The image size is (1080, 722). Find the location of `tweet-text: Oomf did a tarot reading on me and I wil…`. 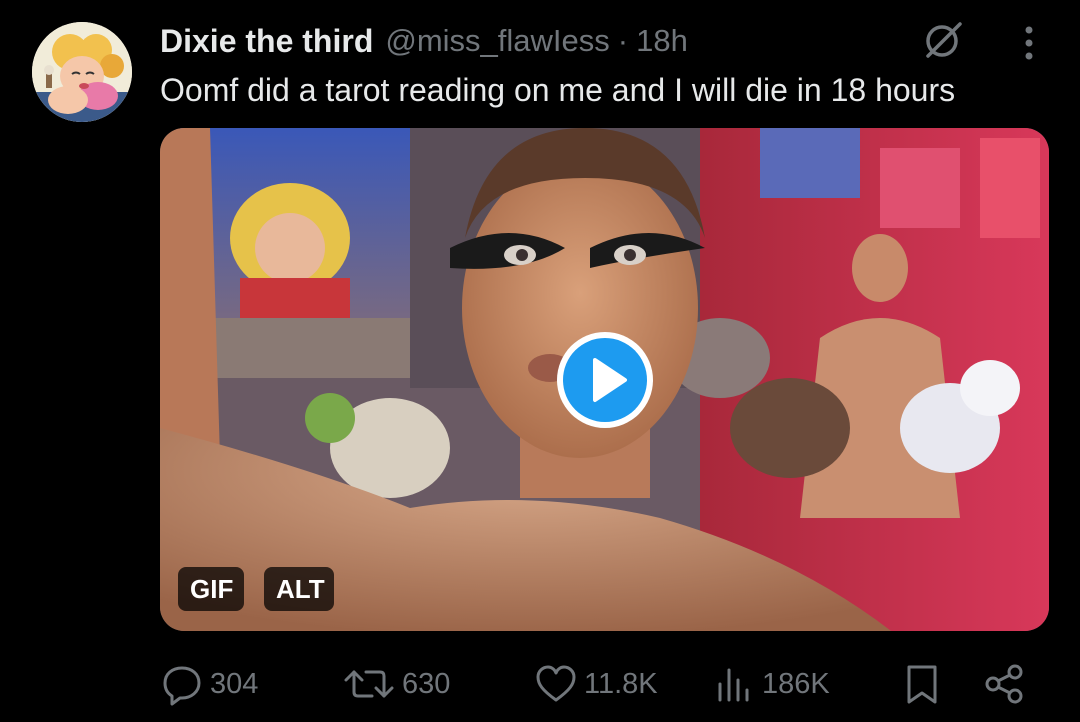

tweet-text: Oomf did a tarot reading on me and I wil… is located at coordinates (558, 90).